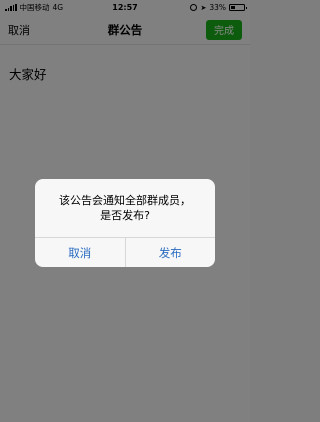 The height and width of the screenshot is (422, 320). What do you see at coordinates (125, 208) in the screenshot?
I see `dialog-message: 该公告会通知全部群成员， 是否发布?` at bounding box center [125, 208].